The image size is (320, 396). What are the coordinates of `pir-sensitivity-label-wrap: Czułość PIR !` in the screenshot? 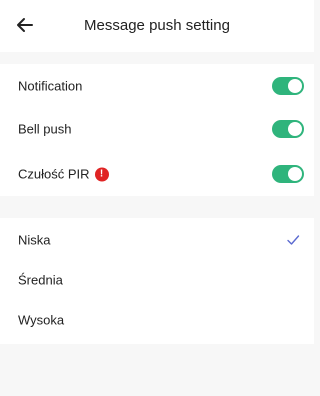 It's located at (63, 174).